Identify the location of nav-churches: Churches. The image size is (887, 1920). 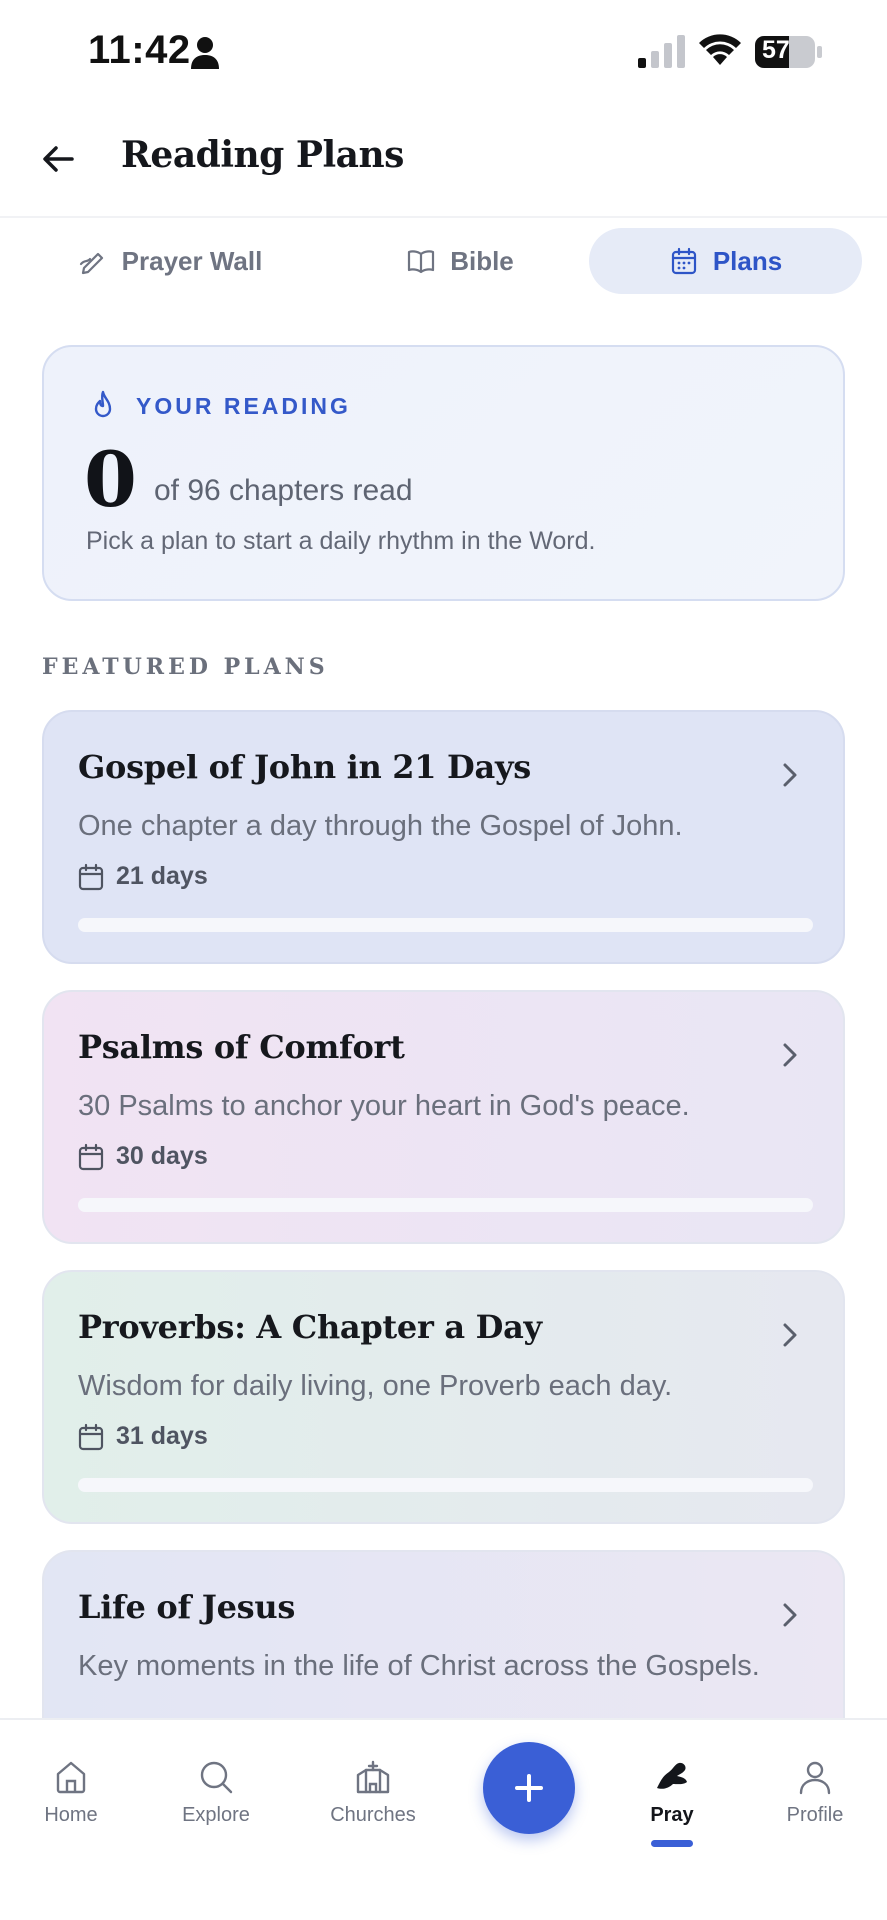
(373, 1792).